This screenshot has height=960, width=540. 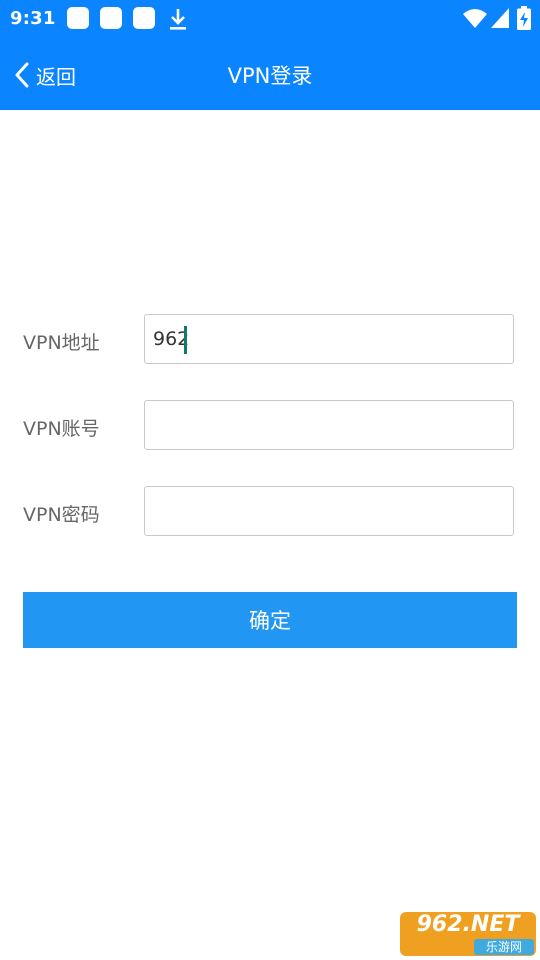 What do you see at coordinates (185, 340) in the screenshot?
I see `text-cursor` at bounding box center [185, 340].